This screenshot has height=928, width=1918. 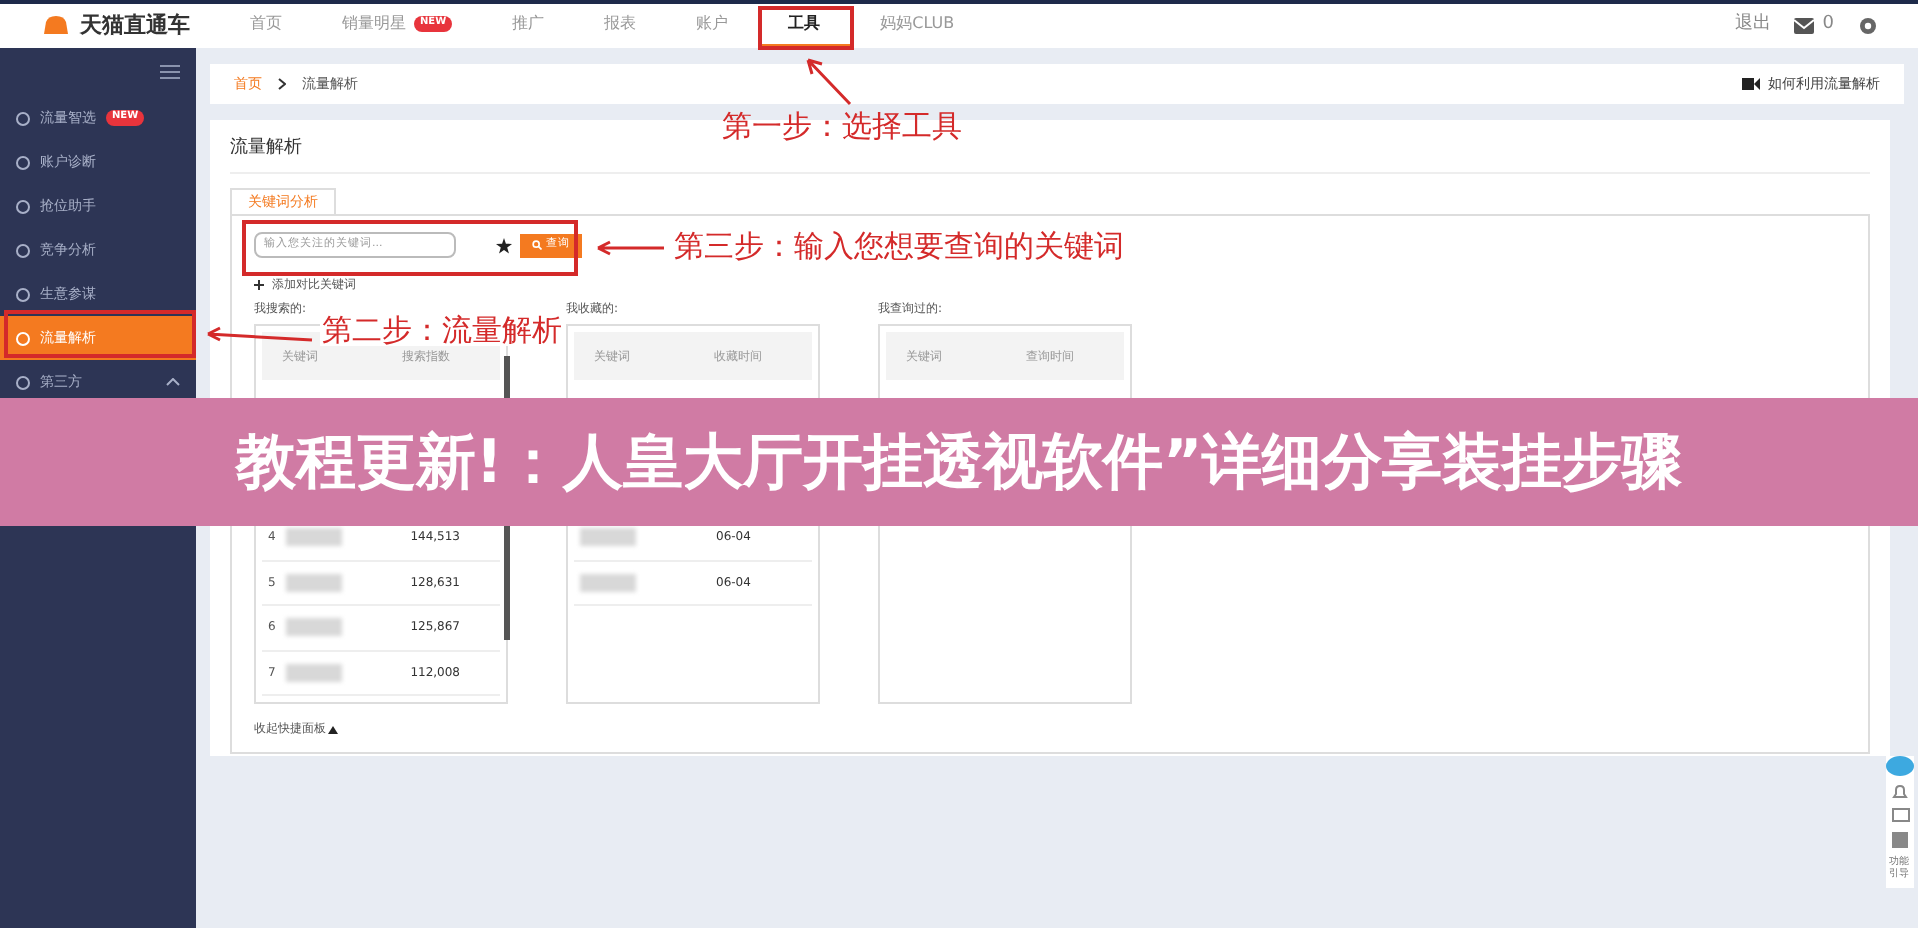 I want to click on nav-tab: 账户, so click(x=712, y=26).